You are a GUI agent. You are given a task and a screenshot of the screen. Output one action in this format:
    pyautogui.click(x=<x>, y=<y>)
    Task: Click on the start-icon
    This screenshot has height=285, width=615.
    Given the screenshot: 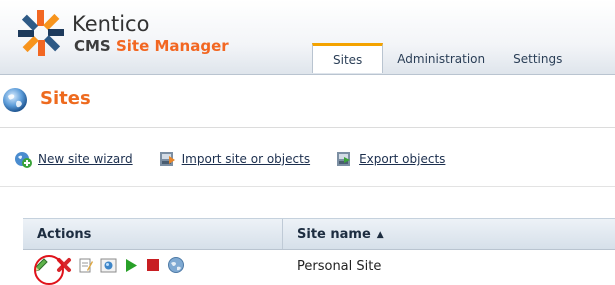 What is the action you would take?
    pyautogui.click(x=131, y=265)
    